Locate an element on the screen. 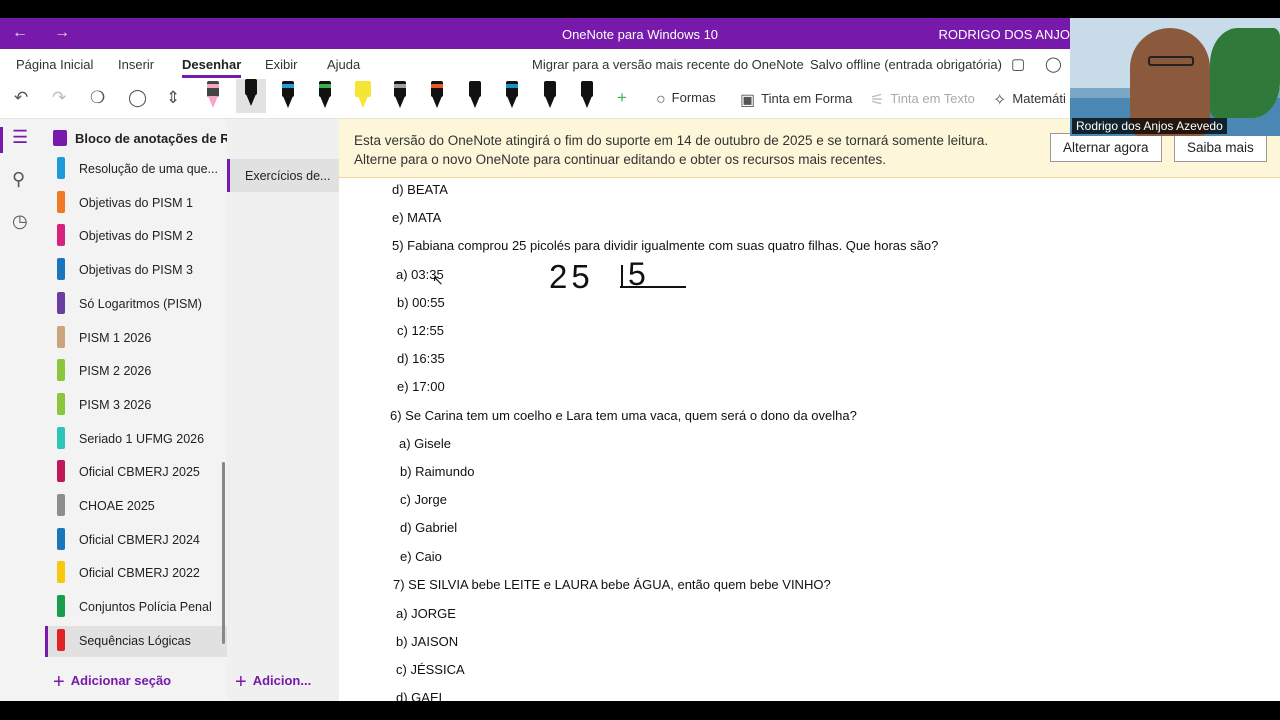  section-label: PISM 1 2026 is located at coordinates (115, 337).